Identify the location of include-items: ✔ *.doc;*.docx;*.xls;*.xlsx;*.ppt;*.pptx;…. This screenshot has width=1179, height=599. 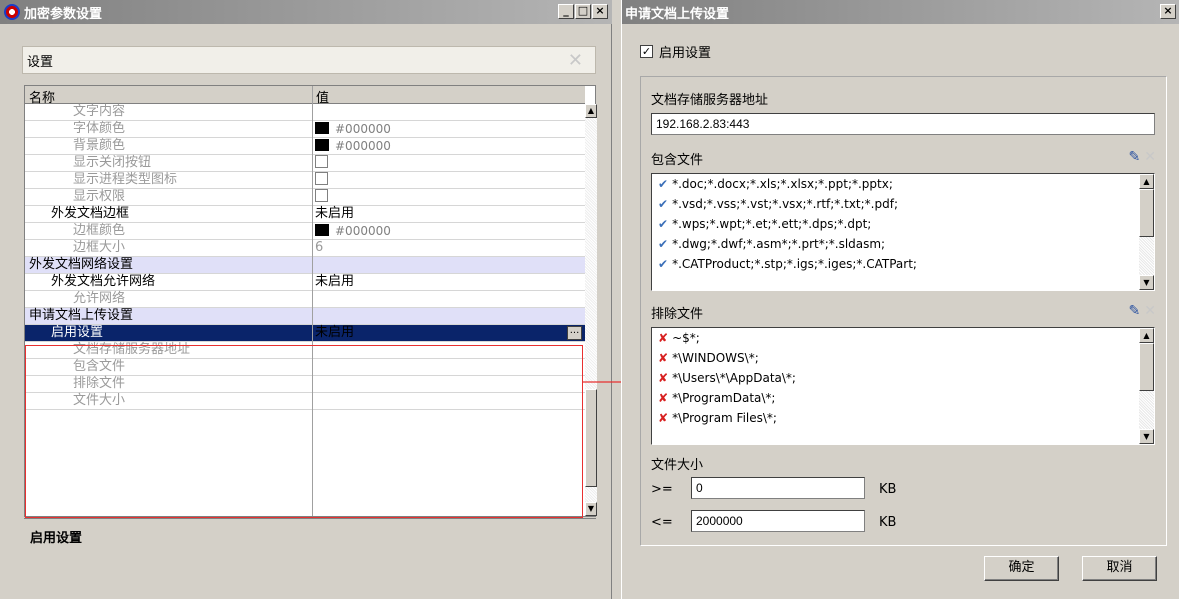
(903, 224).